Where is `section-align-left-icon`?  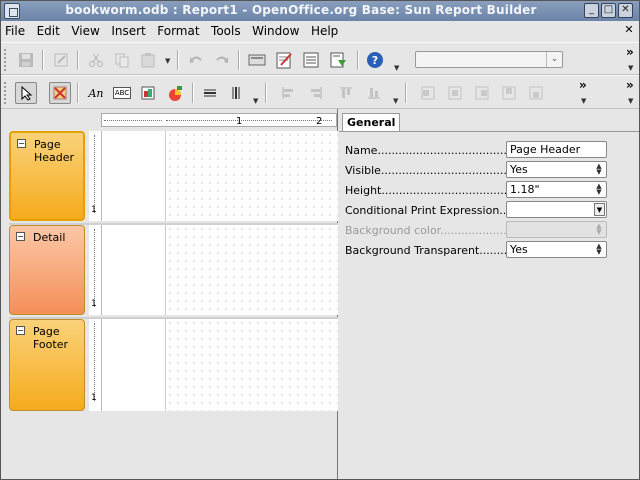 section-align-left-icon is located at coordinates (428, 93).